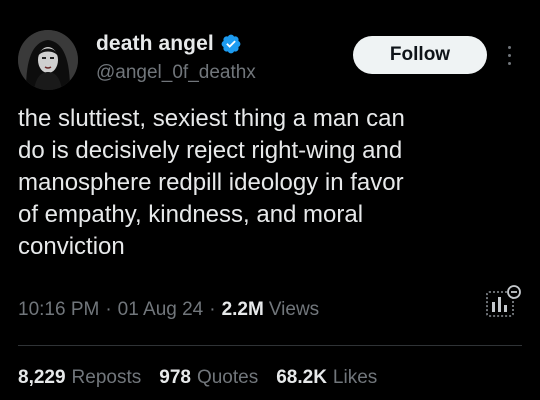 This screenshot has height=400, width=540. Describe the element at coordinates (420, 55) in the screenshot. I see `follow-button: Follow` at that location.